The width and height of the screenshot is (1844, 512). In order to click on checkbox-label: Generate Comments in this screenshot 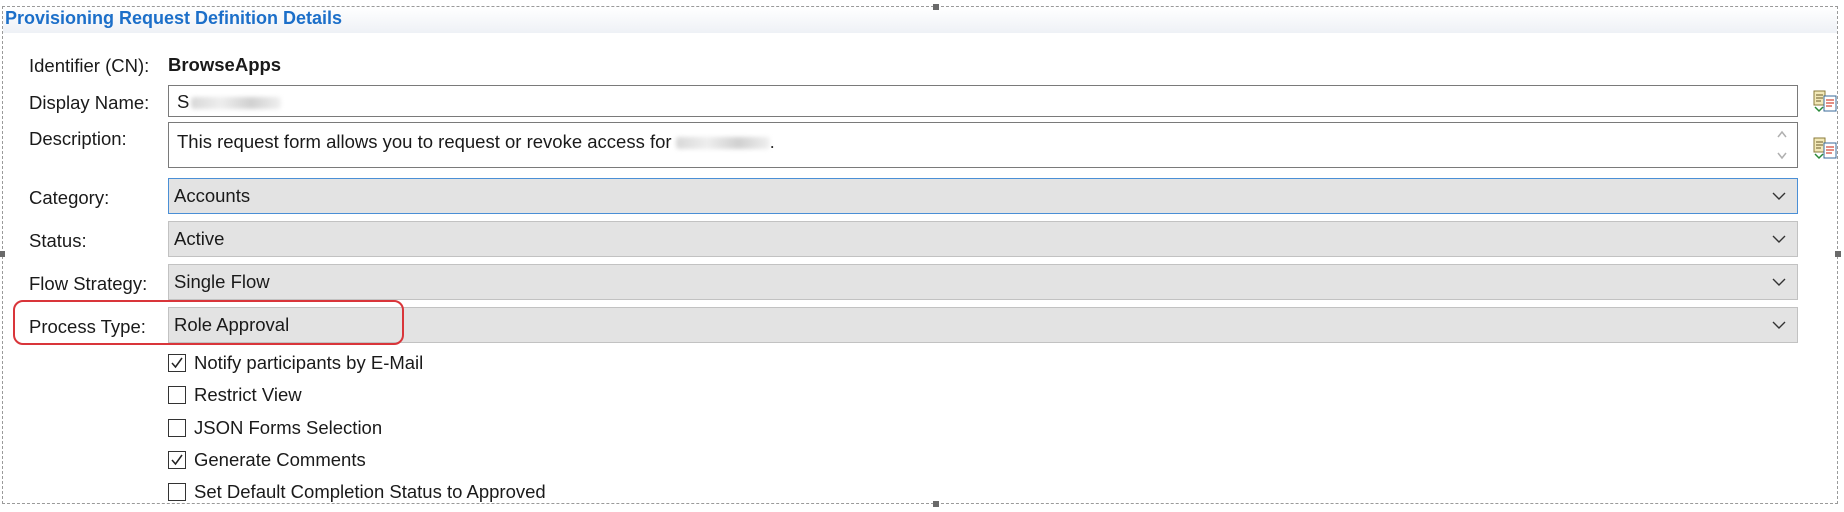, I will do `click(280, 459)`.